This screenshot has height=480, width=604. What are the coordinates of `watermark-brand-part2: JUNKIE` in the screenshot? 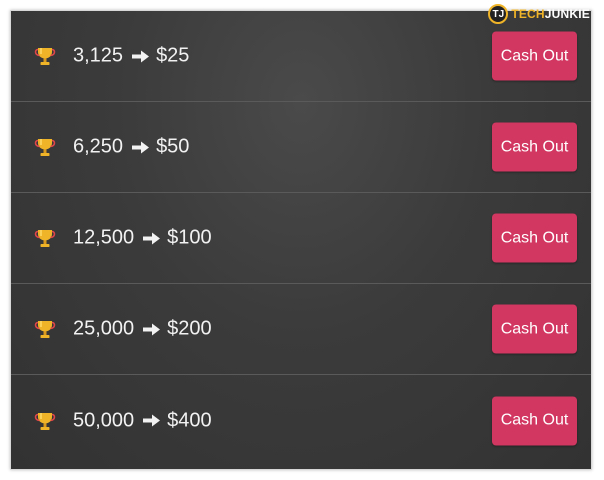 It's located at (567, 14).